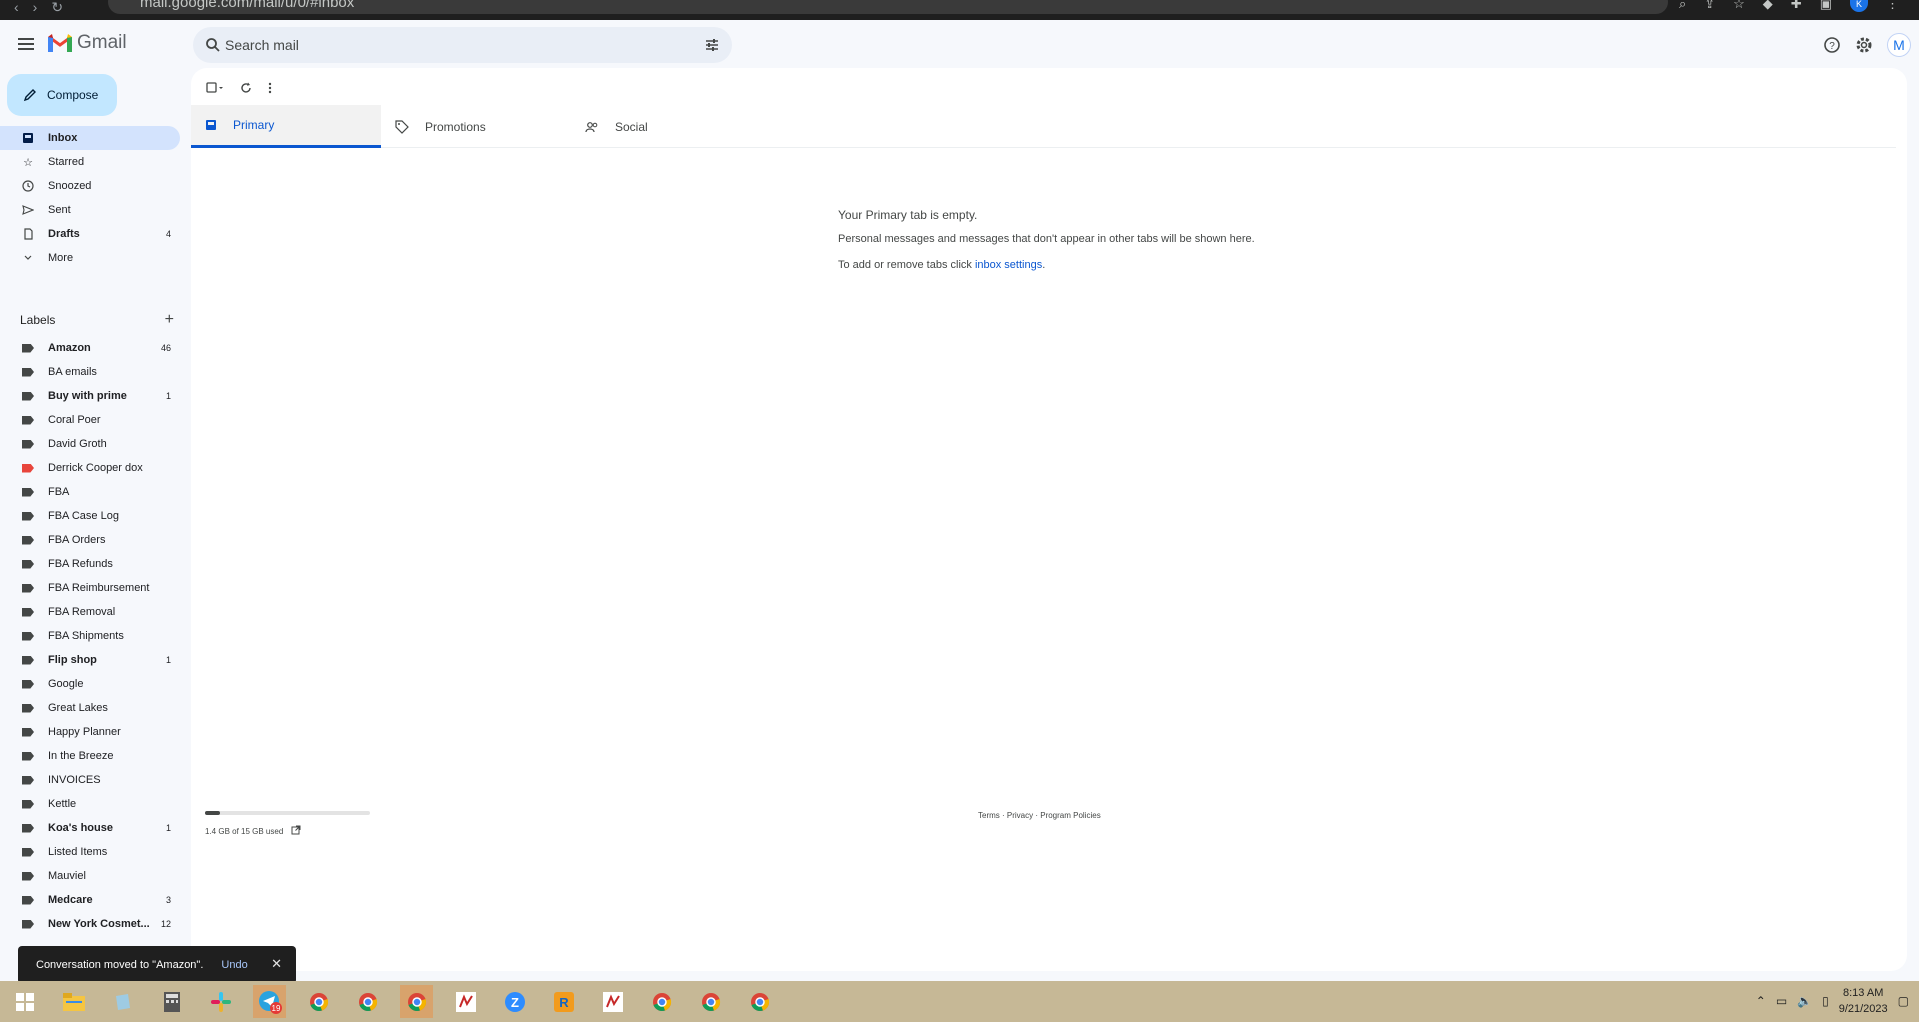  I want to click on open-external-icon, so click(296, 831).